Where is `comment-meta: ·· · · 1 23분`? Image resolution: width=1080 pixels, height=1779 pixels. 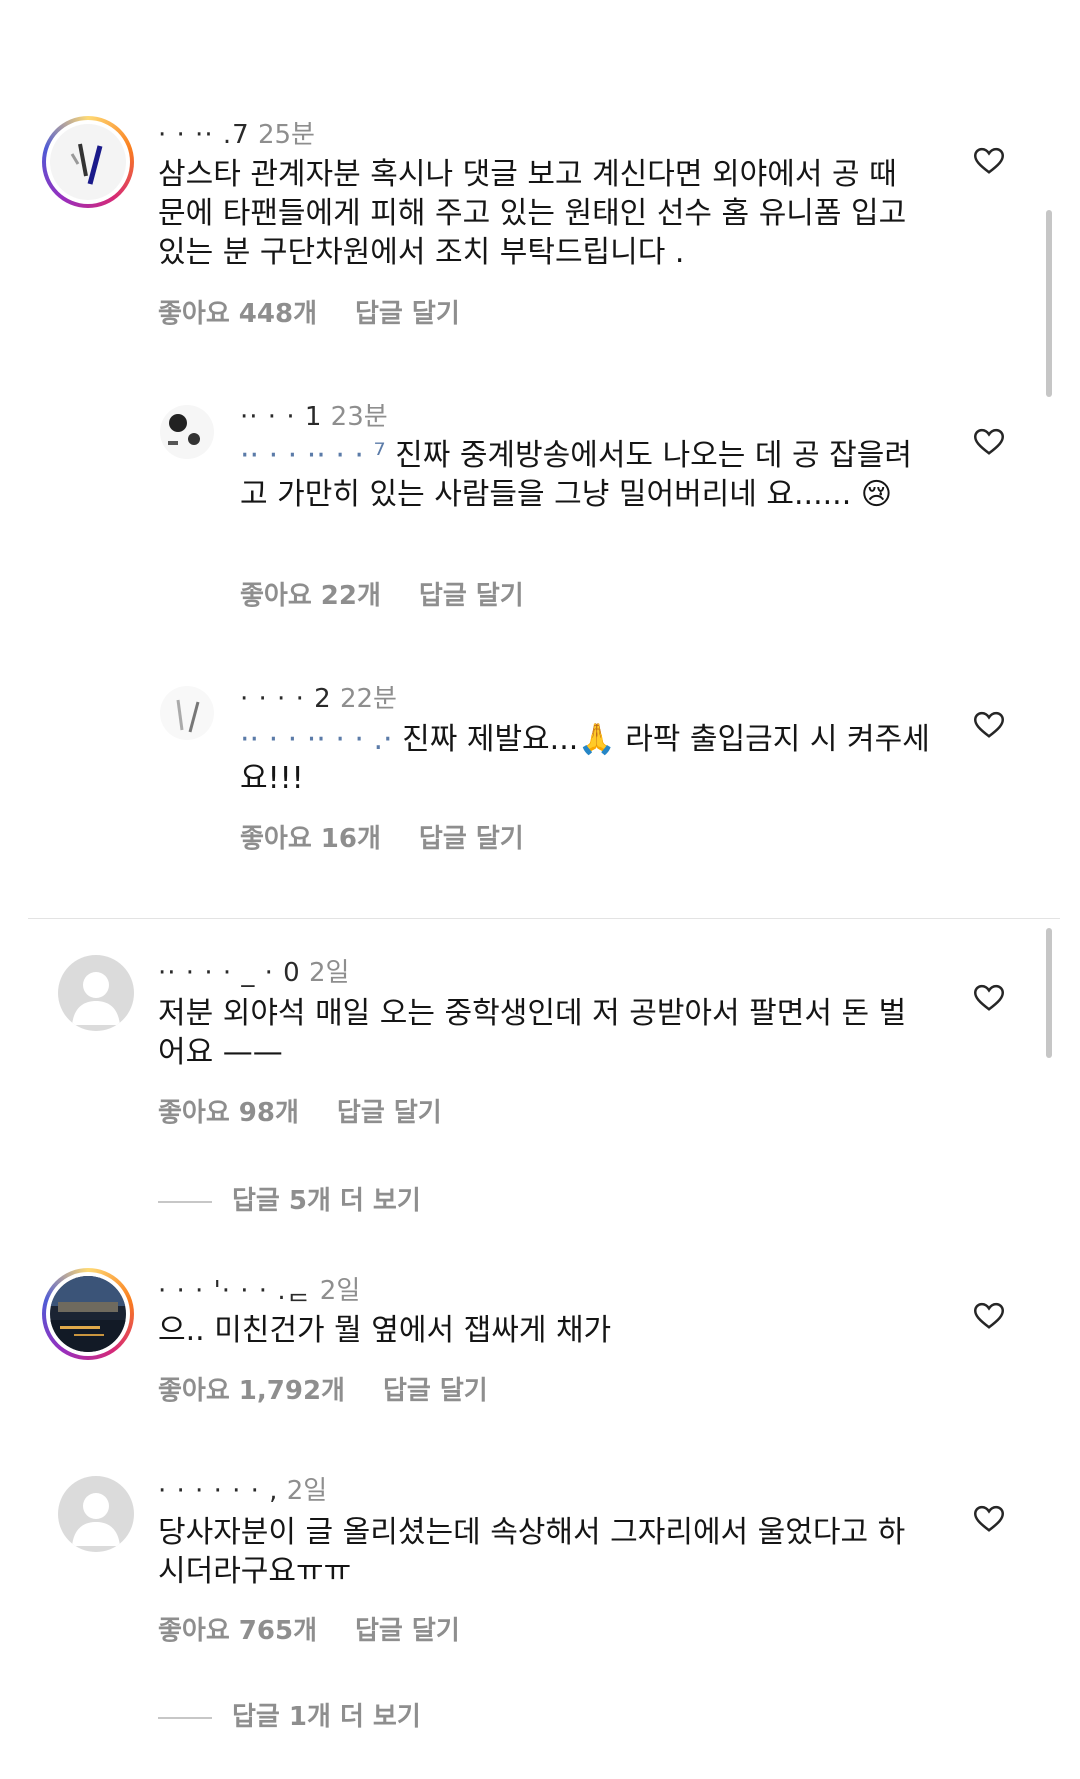 comment-meta: ·· · · 1 23분 is located at coordinates (314, 414).